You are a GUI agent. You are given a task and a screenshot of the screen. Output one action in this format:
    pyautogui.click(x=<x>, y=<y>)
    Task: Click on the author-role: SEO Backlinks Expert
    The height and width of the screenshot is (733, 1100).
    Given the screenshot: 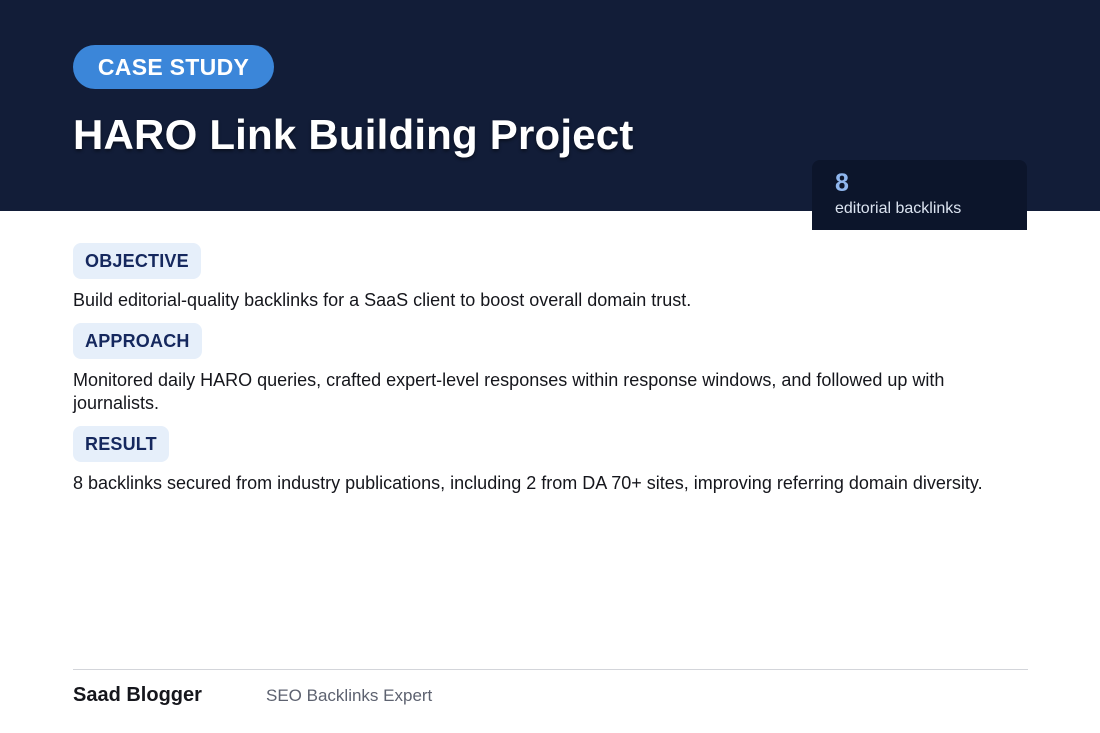 What is the action you would take?
    pyautogui.click(x=349, y=695)
    